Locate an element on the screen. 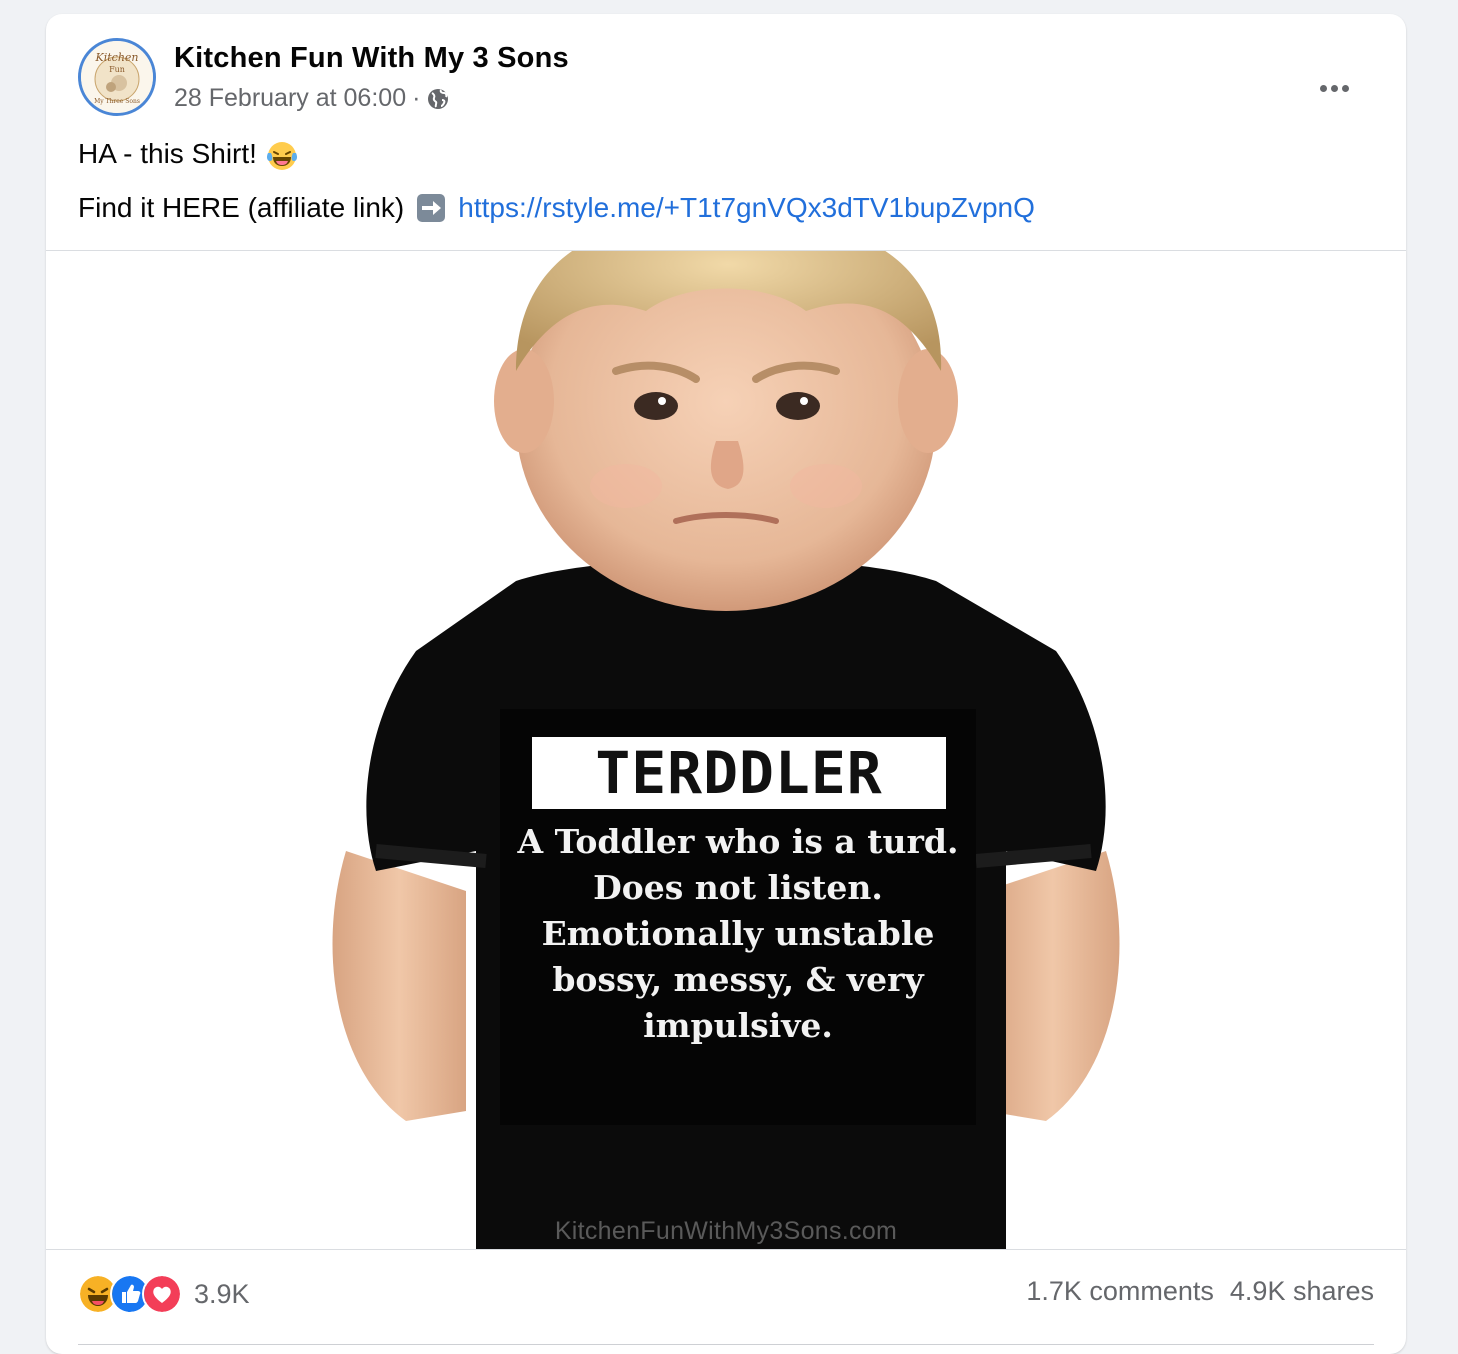  post-meta: 28 February at 06:00 · is located at coordinates (312, 98).